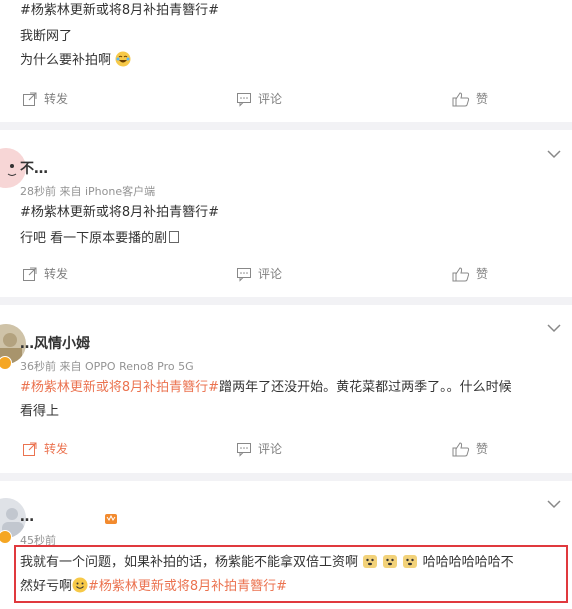  Describe the element at coordinates (119, 387) in the screenshot. I see `post3-hashtag: #杨紫林更新或将8月补拍青簪行#` at that location.